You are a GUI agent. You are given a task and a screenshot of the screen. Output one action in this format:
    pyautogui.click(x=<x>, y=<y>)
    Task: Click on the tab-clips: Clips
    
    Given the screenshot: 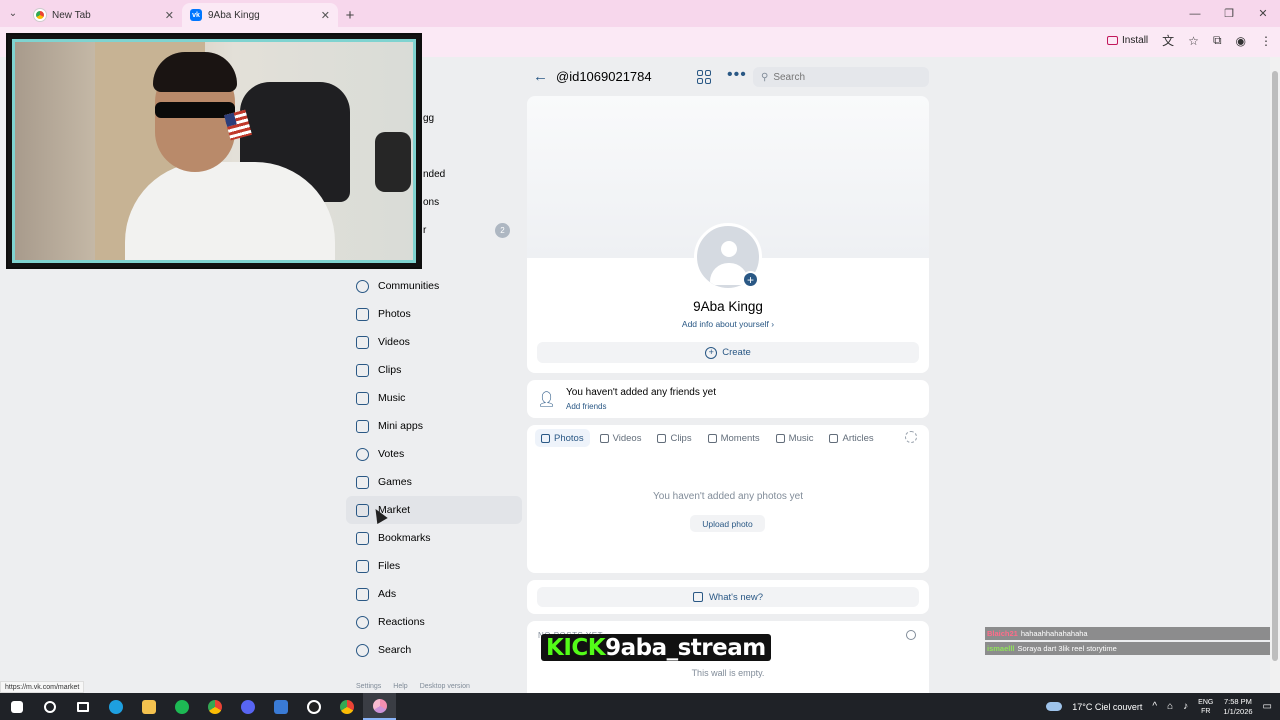 What is the action you would take?
    pyautogui.click(x=674, y=438)
    